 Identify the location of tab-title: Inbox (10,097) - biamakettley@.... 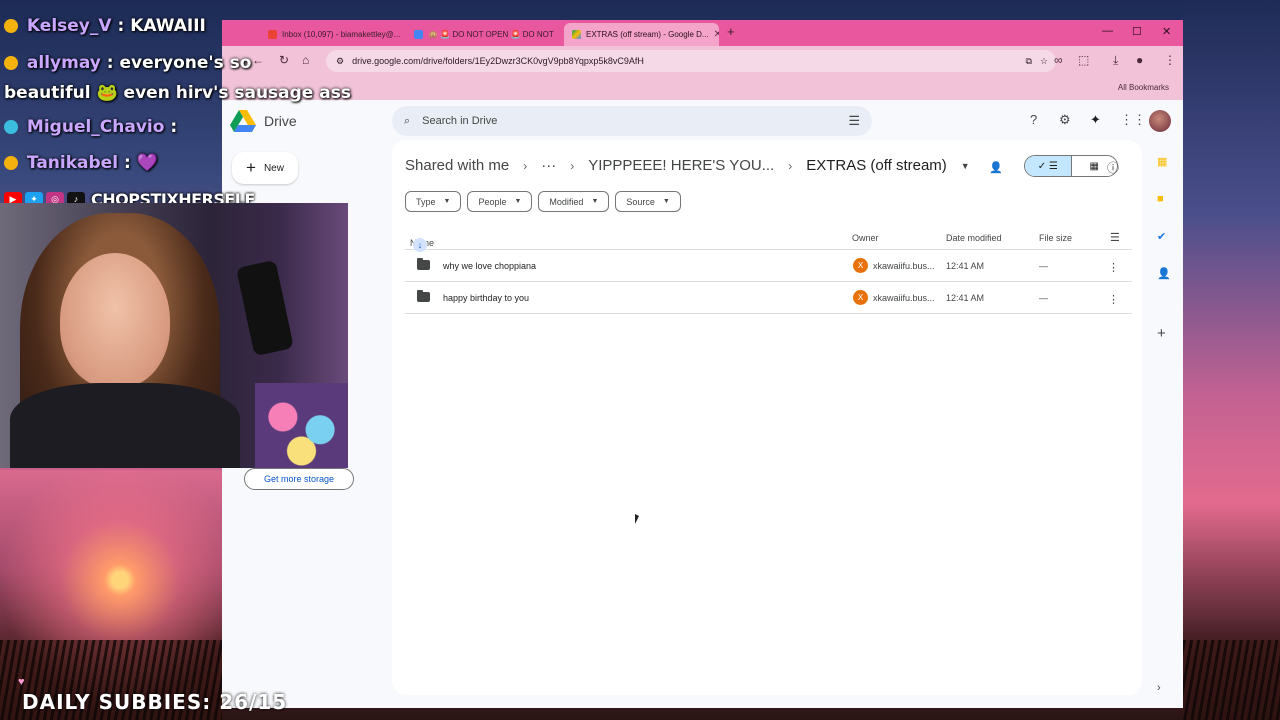
(341, 34).